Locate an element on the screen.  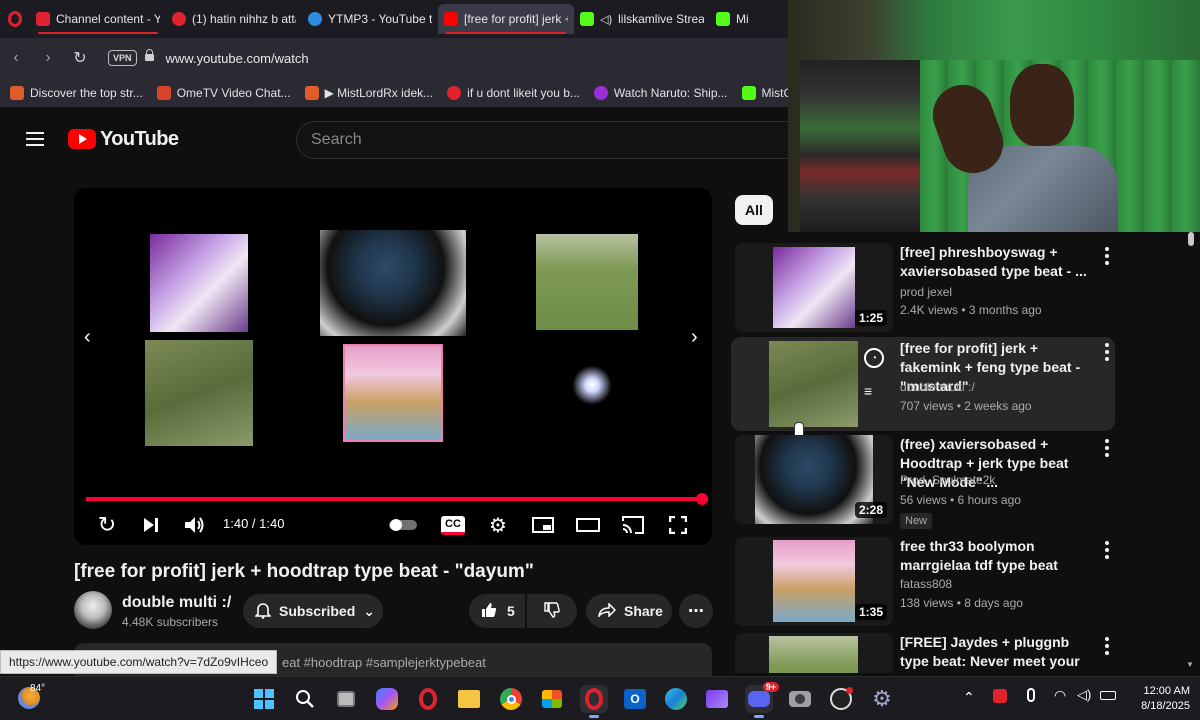
channel-name: prod jexel is located at coordinates (926, 292).